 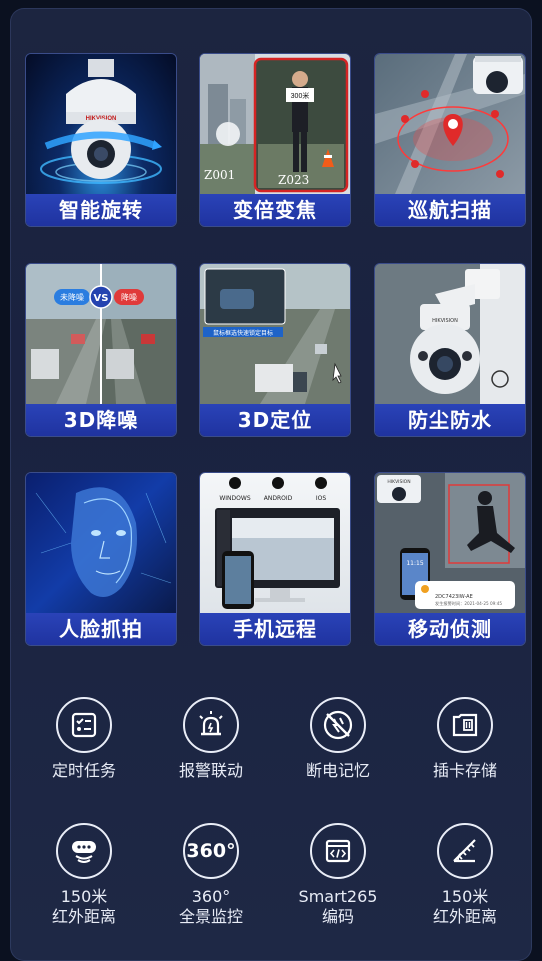 What do you see at coordinates (293, 180) in the screenshot?
I see `z023-label: Z023` at bounding box center [293, 180].